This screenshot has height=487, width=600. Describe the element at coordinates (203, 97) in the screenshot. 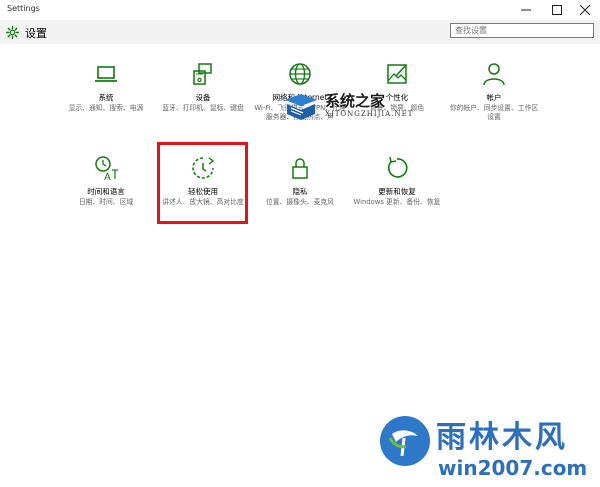

I see `tile-title: 设备` at that location.